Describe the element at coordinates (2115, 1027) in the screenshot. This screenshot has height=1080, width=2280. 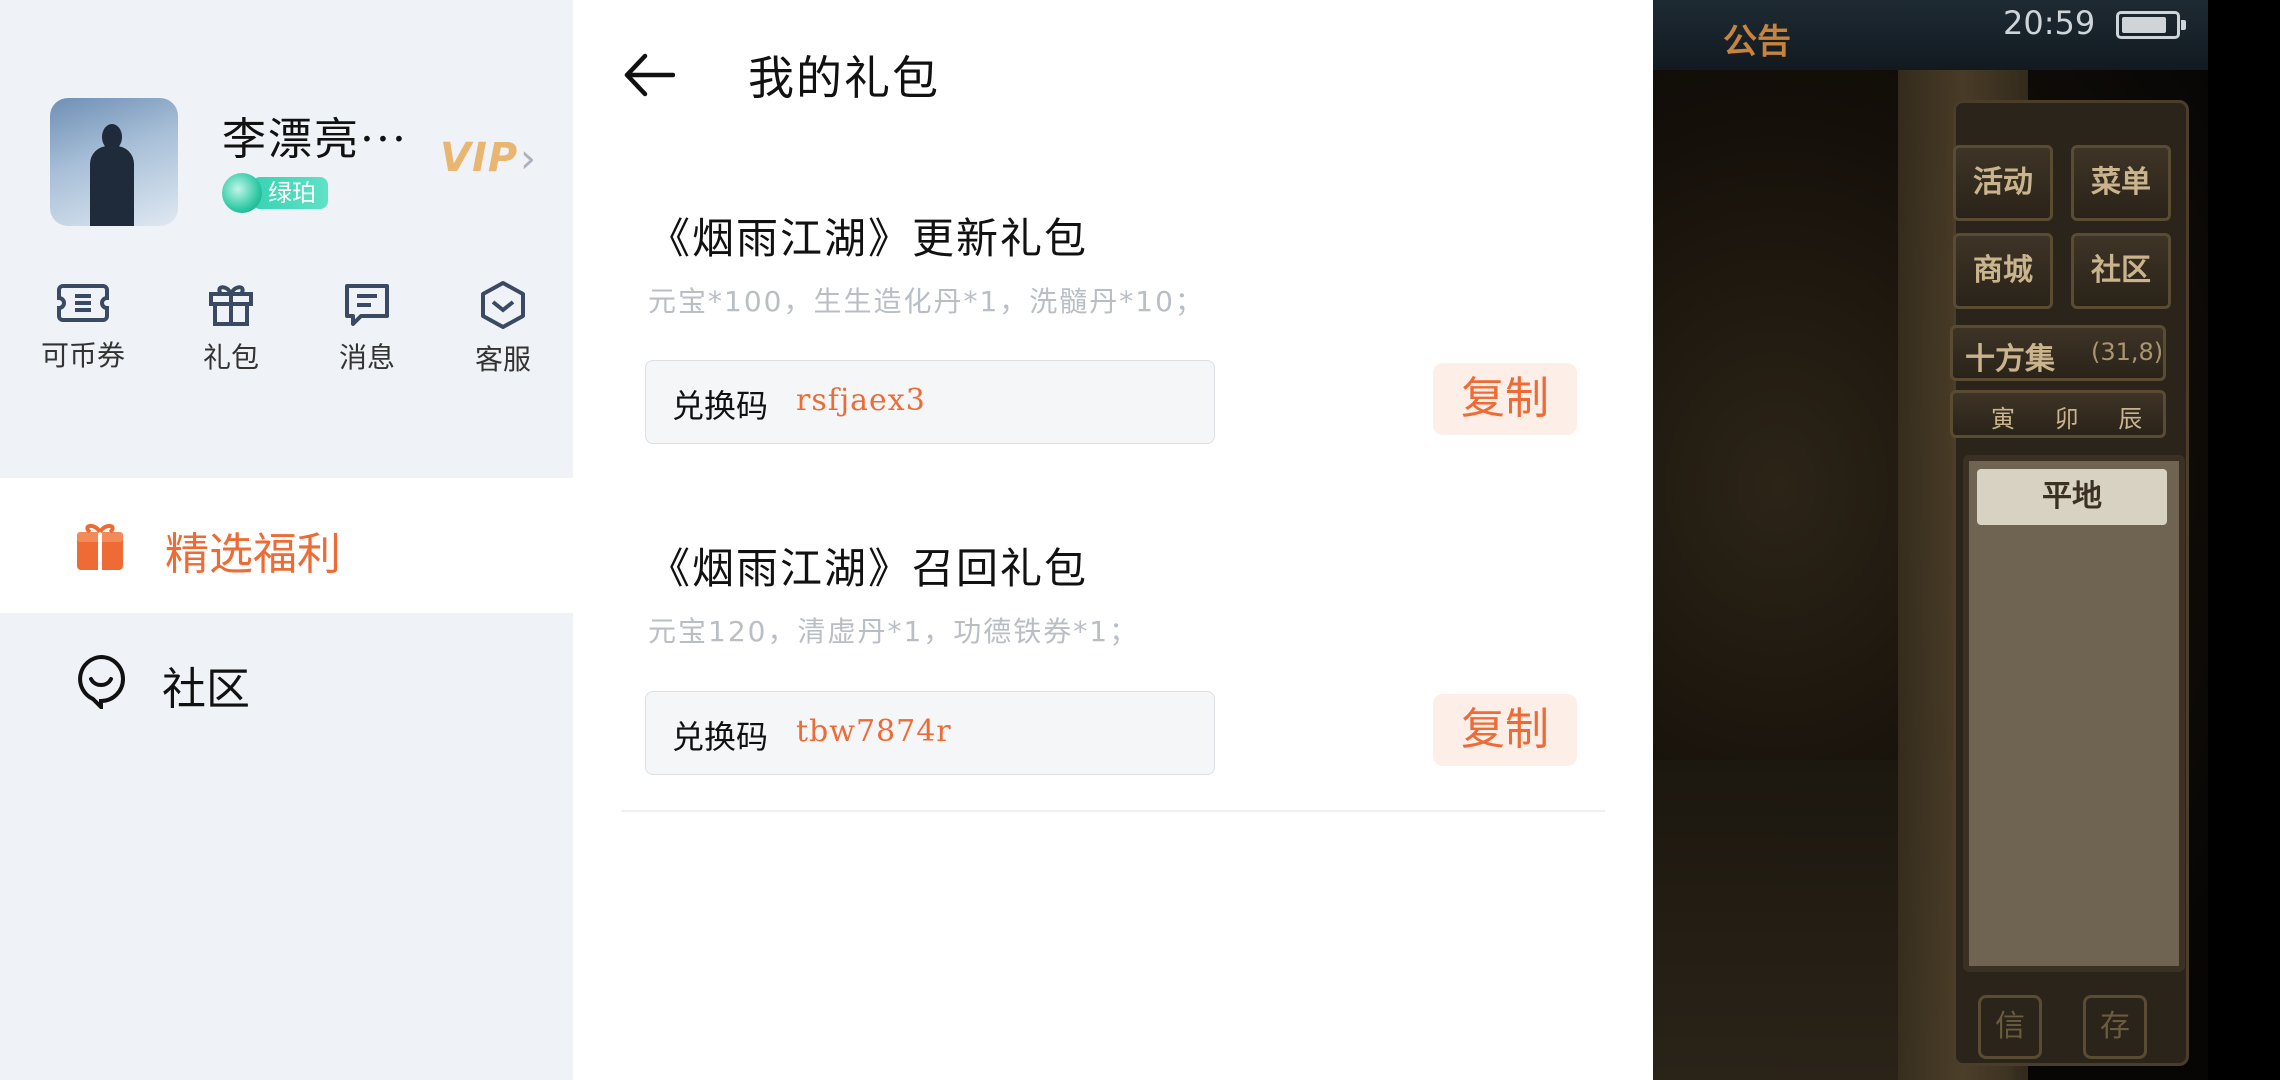
I see `game-storage-button: 存` at that location.